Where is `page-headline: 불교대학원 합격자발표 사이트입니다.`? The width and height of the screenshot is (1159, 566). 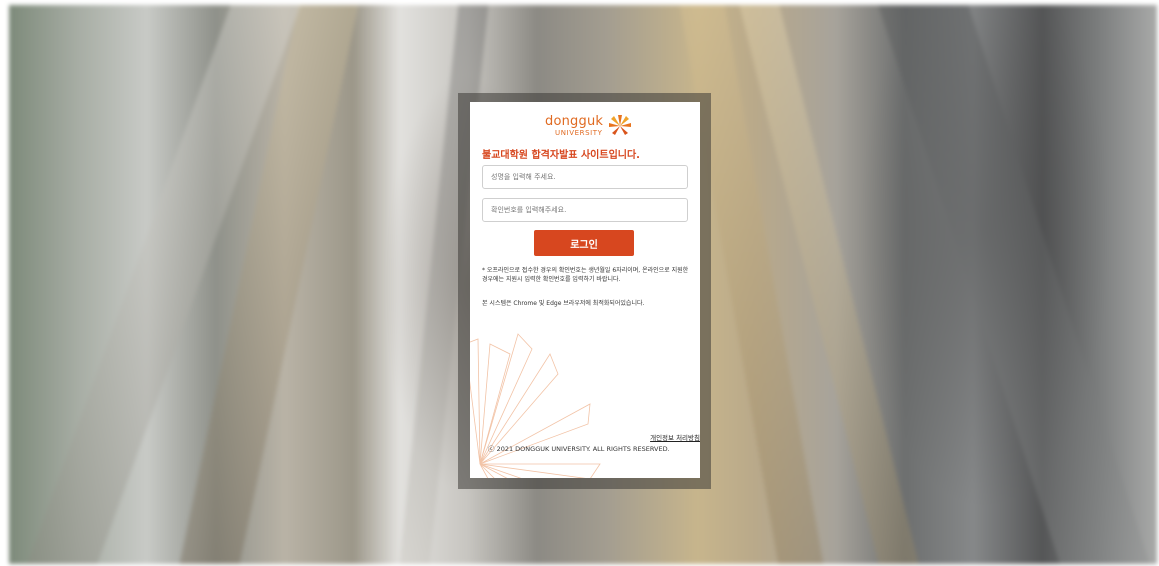 page-headline: 불교대학원 합격자발표 사이트입니다. is located at coordinates (561, 155).